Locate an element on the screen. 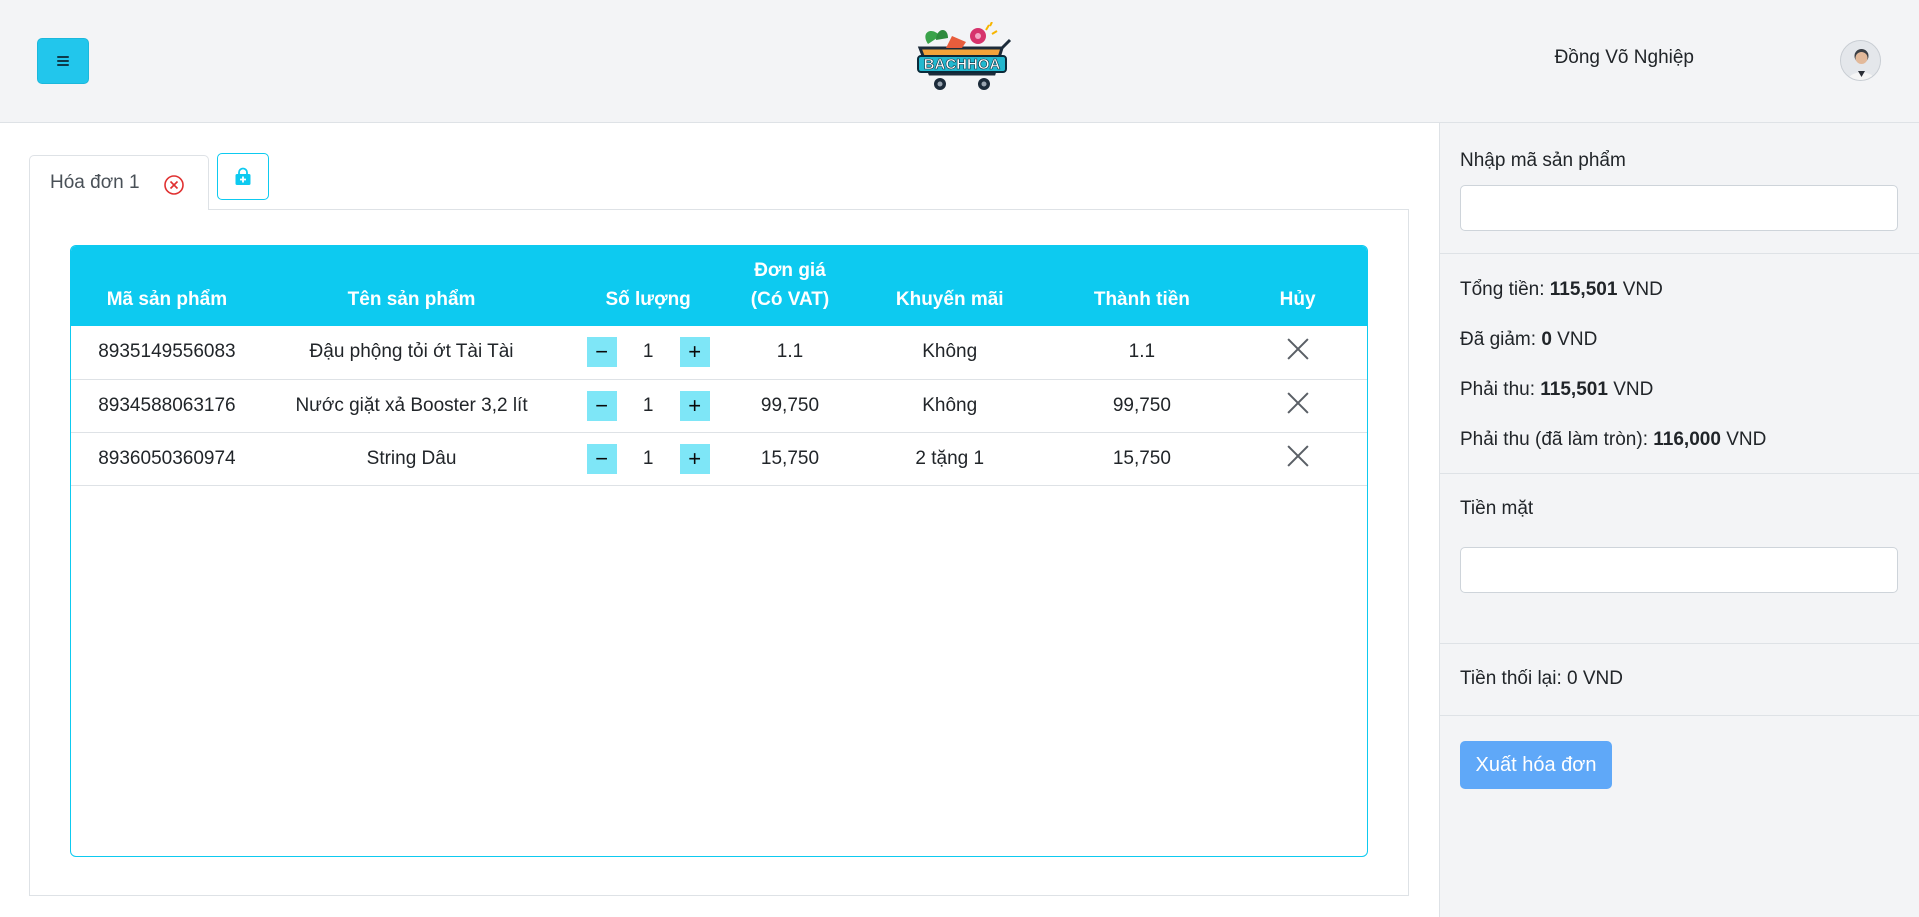 The height and width of the screenshot is (917, 1919). discount-line: Đã giảm: 0 VND is located at coordinates (1528, 340).